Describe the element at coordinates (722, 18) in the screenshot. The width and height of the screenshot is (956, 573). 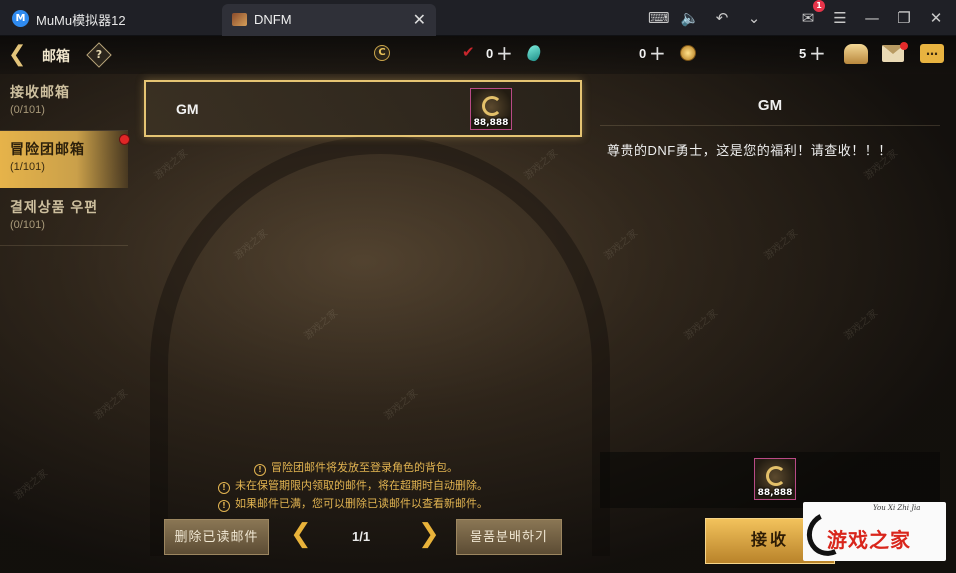
I see `back-icon: ↶` at that location.